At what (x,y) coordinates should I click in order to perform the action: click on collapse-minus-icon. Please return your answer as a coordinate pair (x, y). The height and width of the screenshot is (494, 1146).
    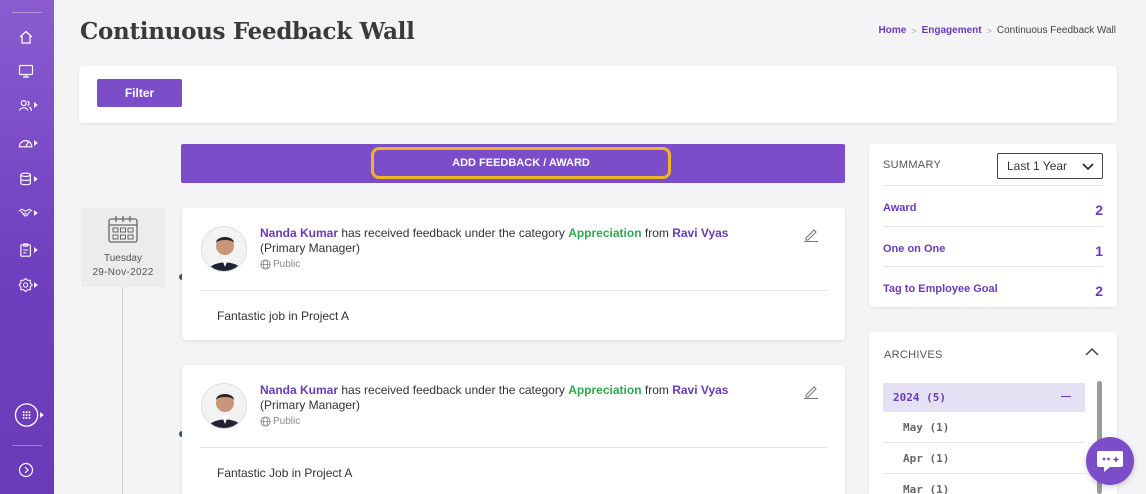
    Looking at the image, I should click on (1066, 396).